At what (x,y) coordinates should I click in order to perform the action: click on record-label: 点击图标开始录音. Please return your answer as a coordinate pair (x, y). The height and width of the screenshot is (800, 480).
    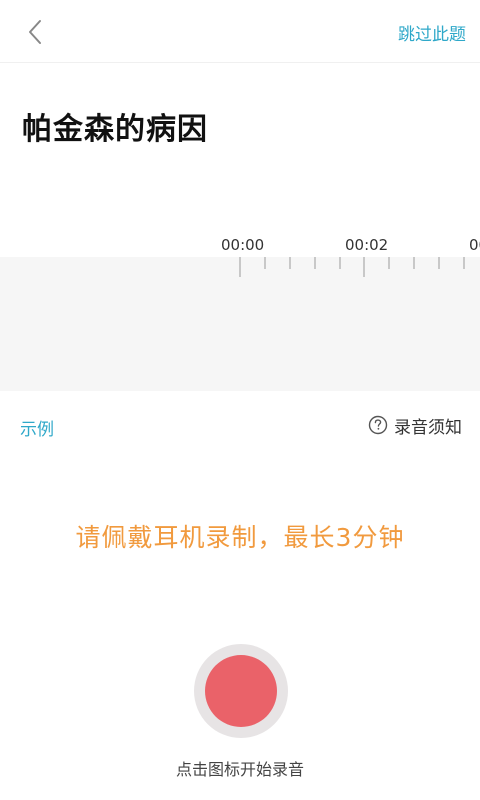
    Looking at the image, I should click on (239, 769).